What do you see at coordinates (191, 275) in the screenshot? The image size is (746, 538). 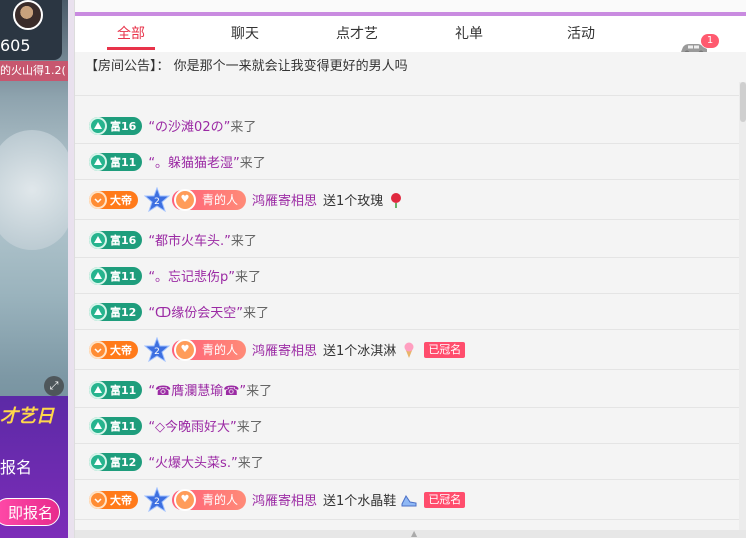 I see `username: “。忘记悲伤p”` at bounding box center [191, 275].